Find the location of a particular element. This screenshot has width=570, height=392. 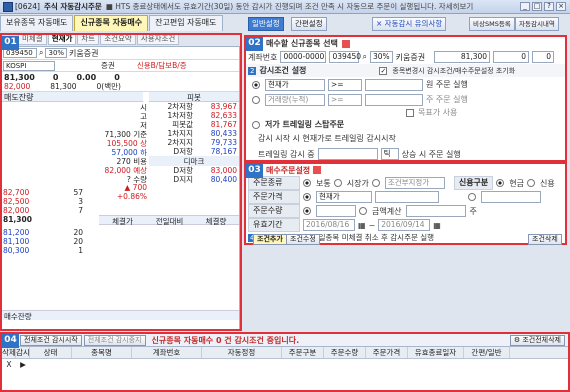

pivot-value: 79,733 is located at coordinates (223, 142).